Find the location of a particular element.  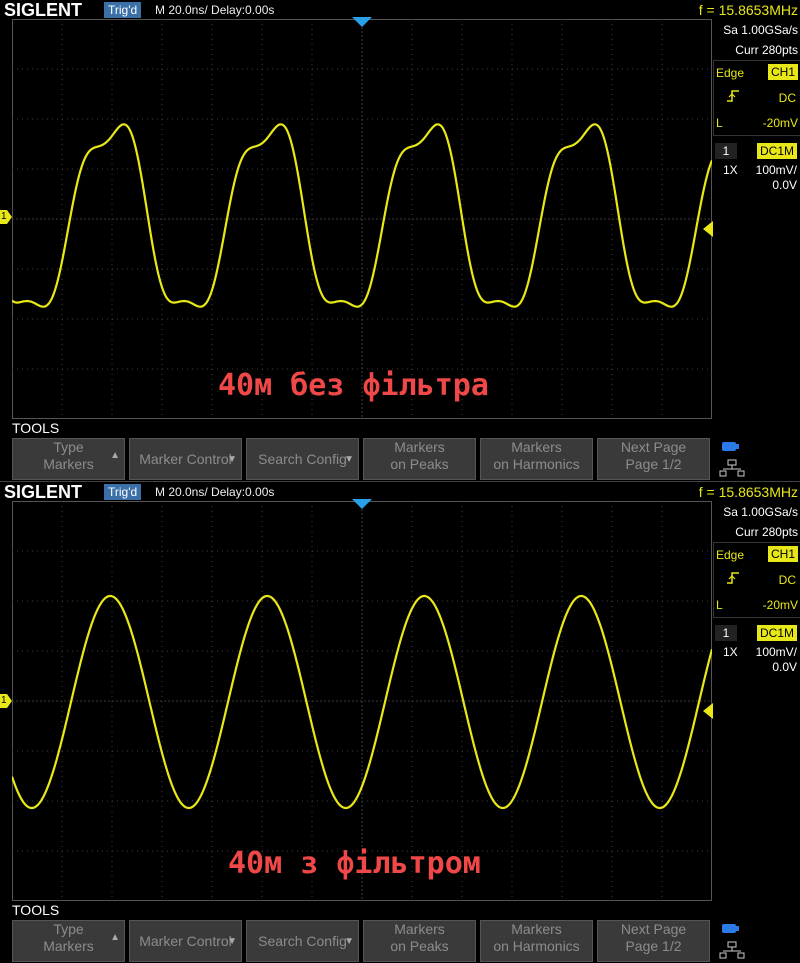

softkey-sublabel: on Peaks is located at coordinates (419, 946).